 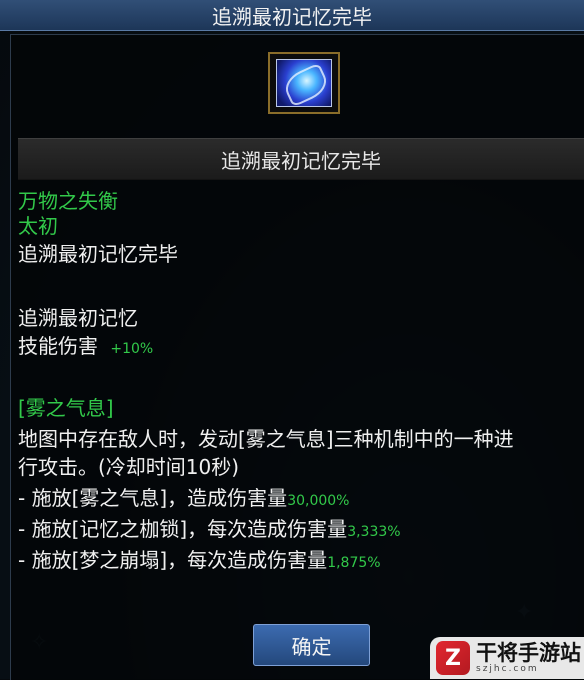 I want to click on category-line: 万物之失衡, so click(x=68, y=201).